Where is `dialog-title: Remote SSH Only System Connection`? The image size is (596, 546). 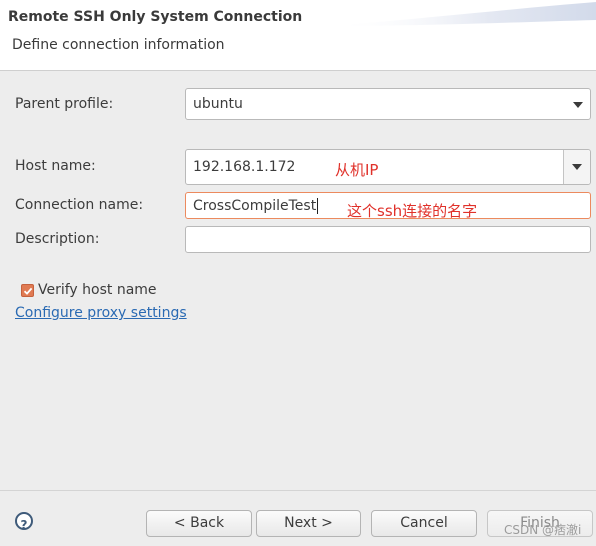 dialog-title: Remote SSH Only System Connection is located at coordinates (155, 17).